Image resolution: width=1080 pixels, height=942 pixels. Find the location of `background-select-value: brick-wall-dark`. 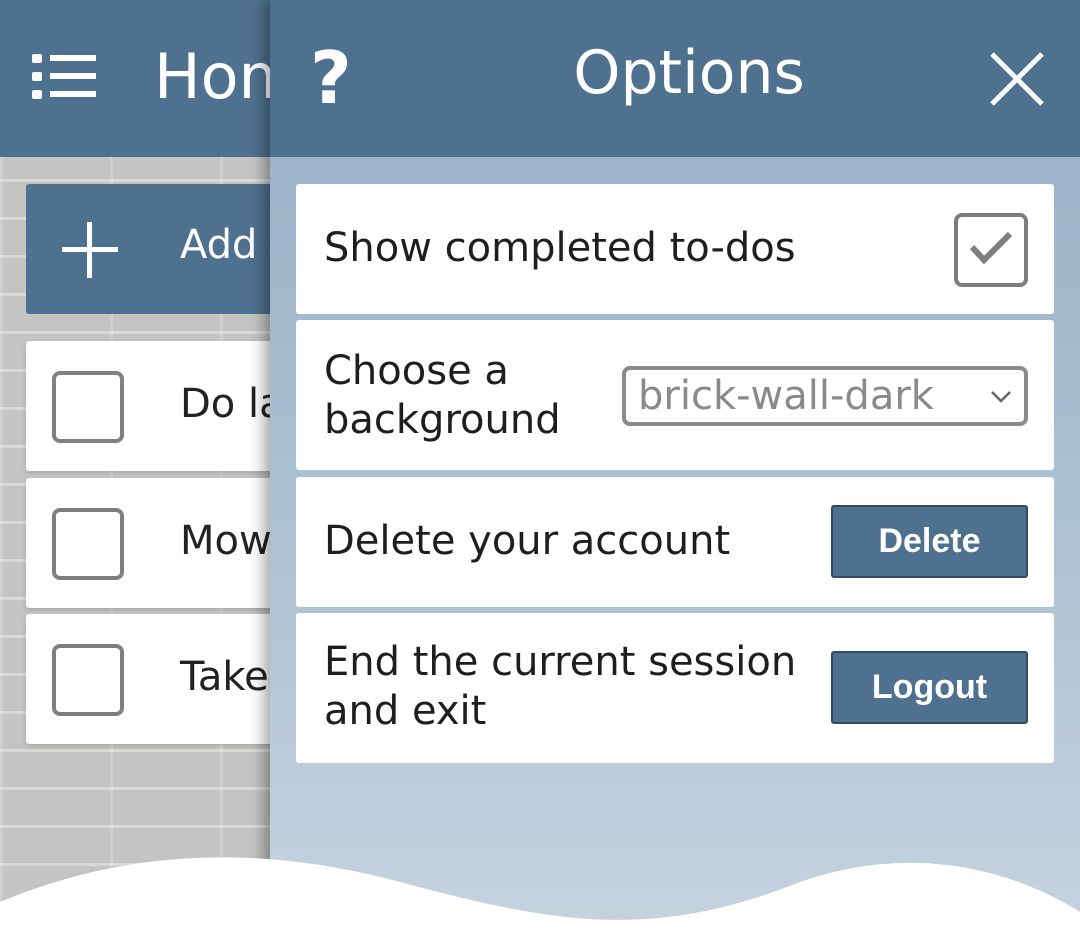

background-select-value: brick-wall-dark is located at coordinates (786, 396).